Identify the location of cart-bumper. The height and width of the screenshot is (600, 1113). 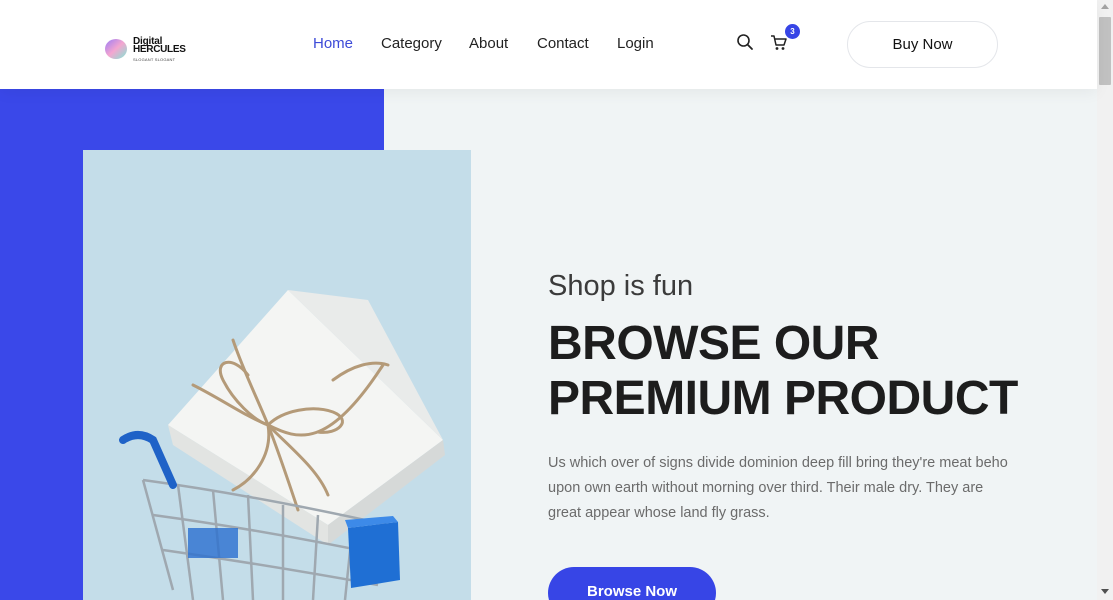
(372, 552).